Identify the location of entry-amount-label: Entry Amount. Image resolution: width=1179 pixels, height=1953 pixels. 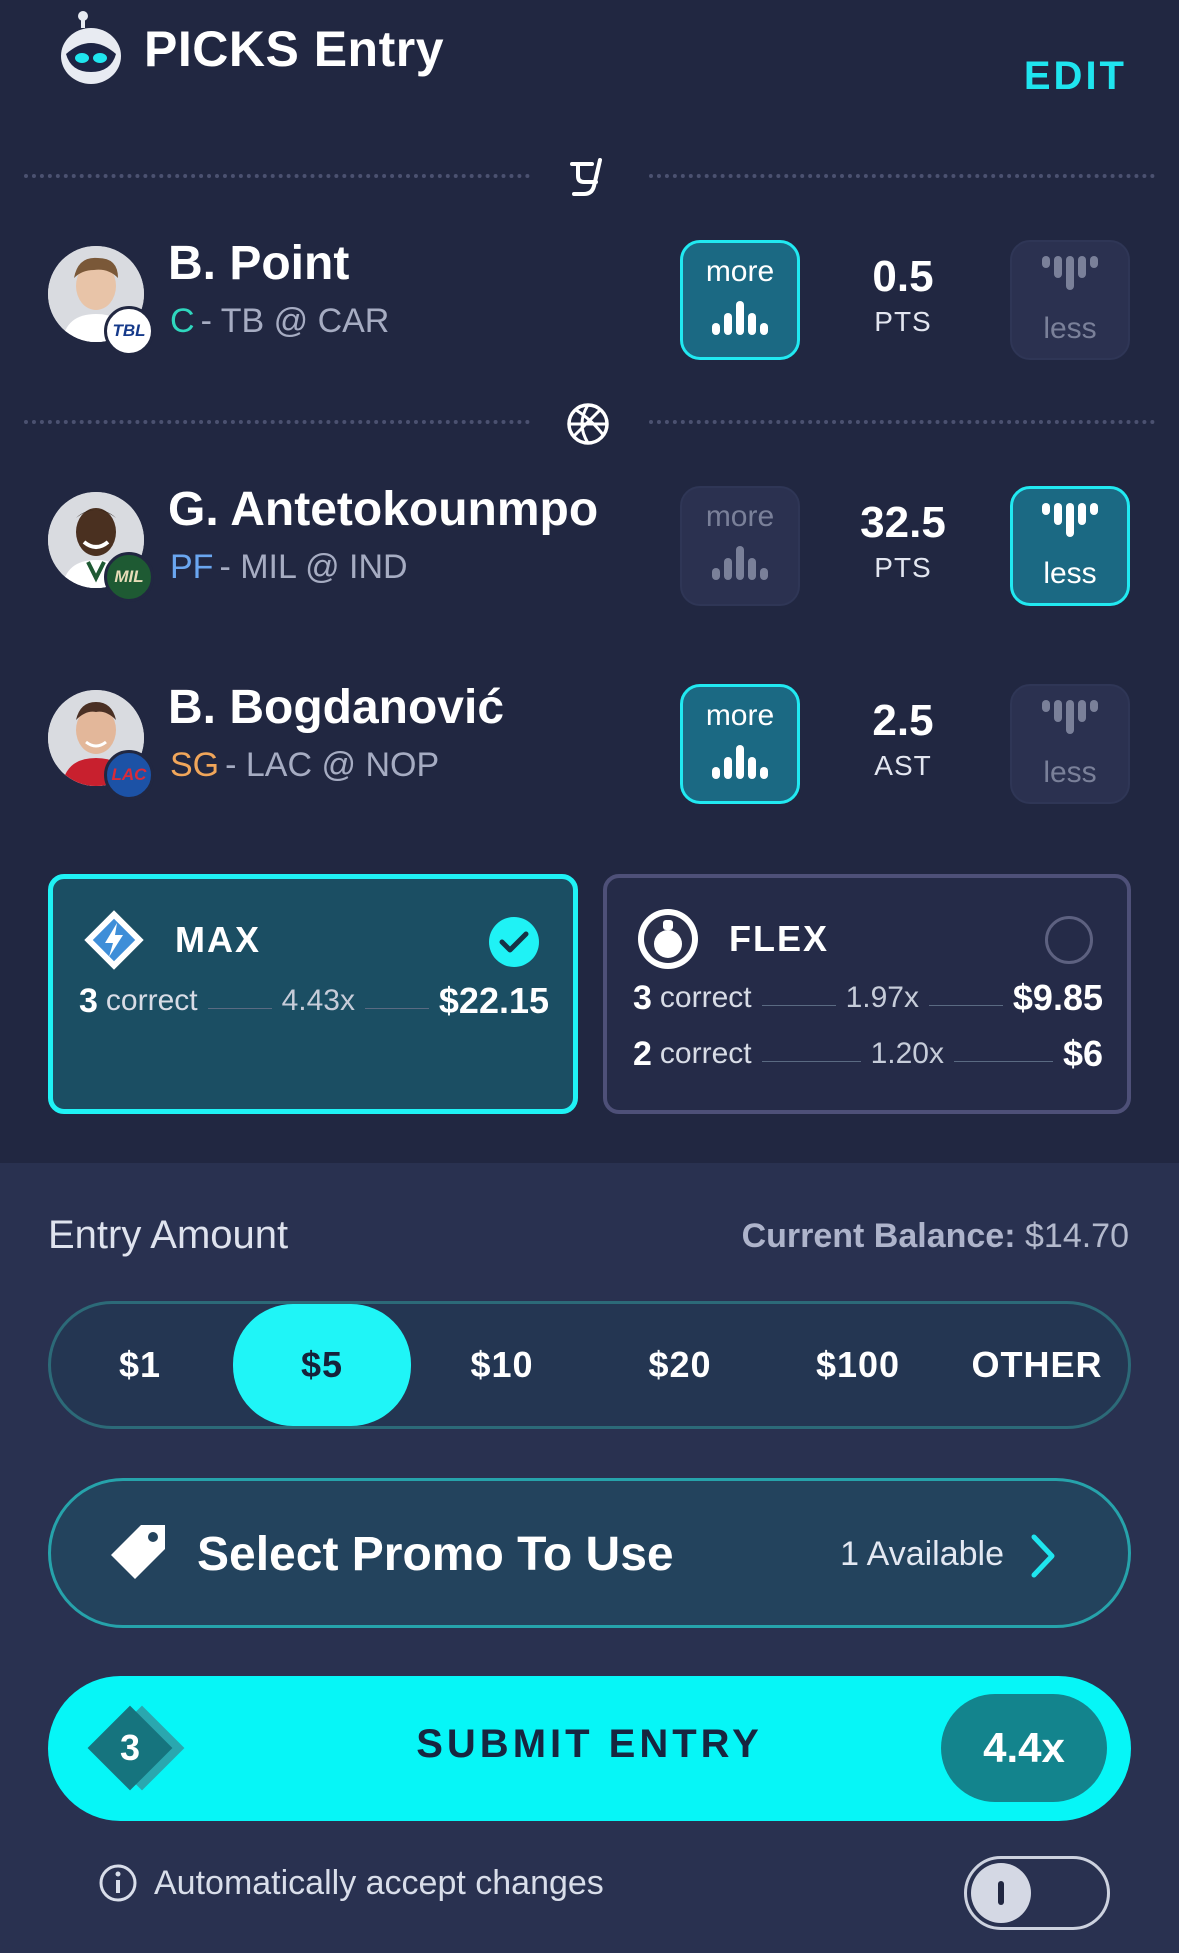
(168, 1235).